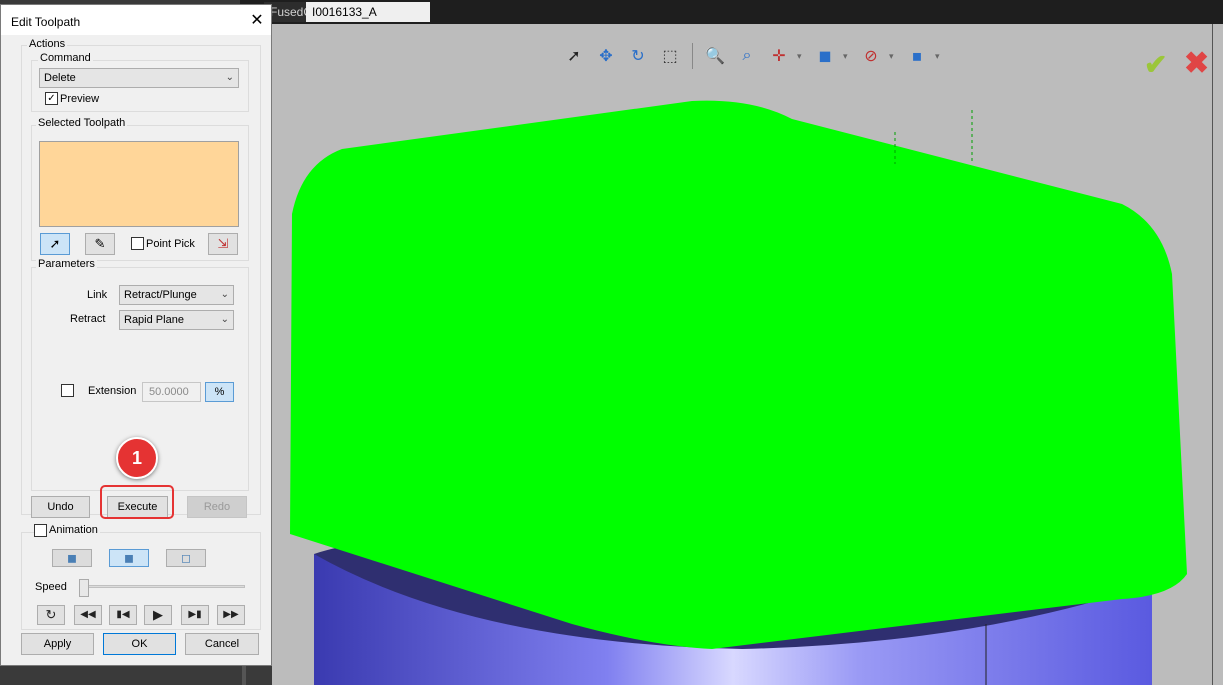  I want to click on move-icon: ✥, so click(606, 56).